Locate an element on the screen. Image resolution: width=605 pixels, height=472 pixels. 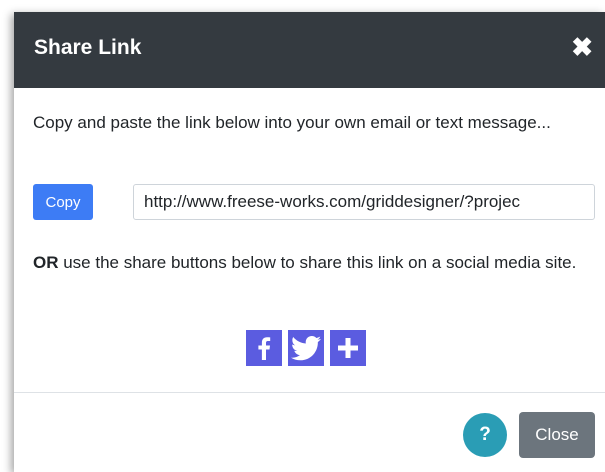
social-share-buttons is located at coordinates (306, 348).